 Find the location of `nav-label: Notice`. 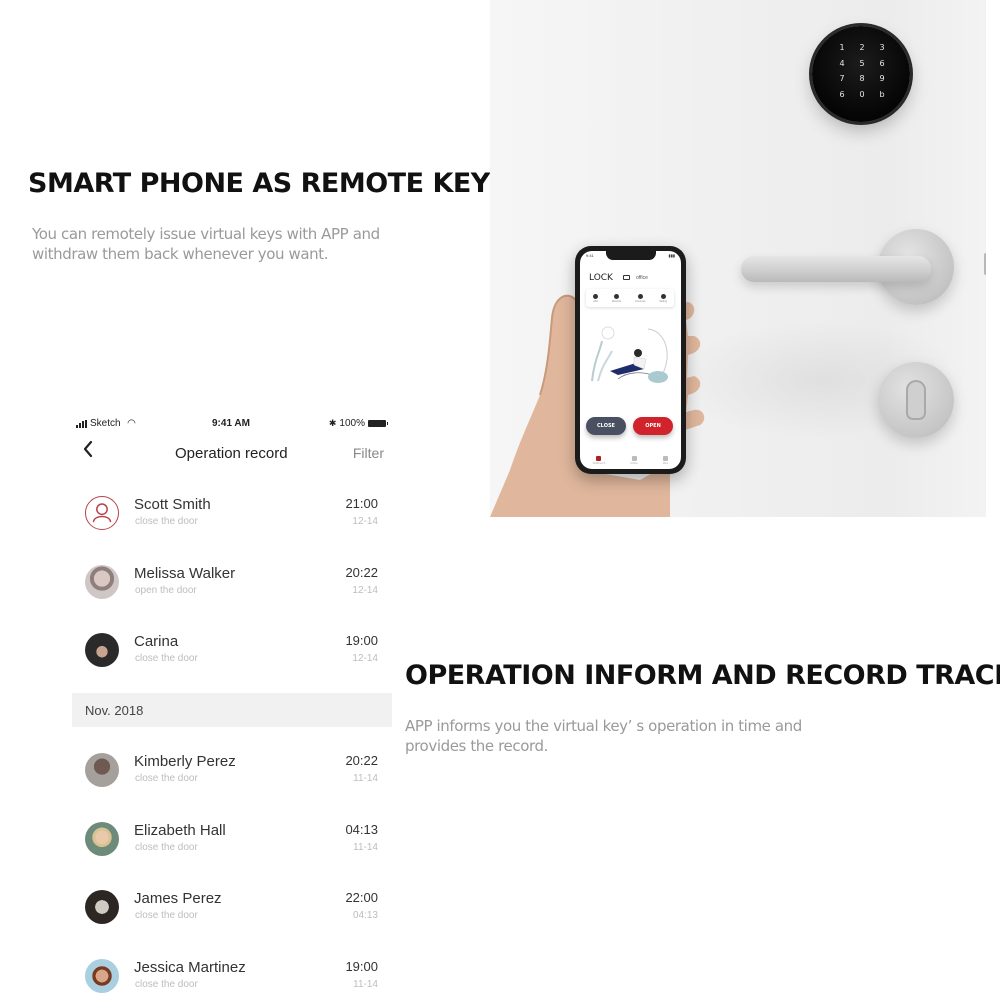

nav-label: Notice is located at coordinates (634, 463).